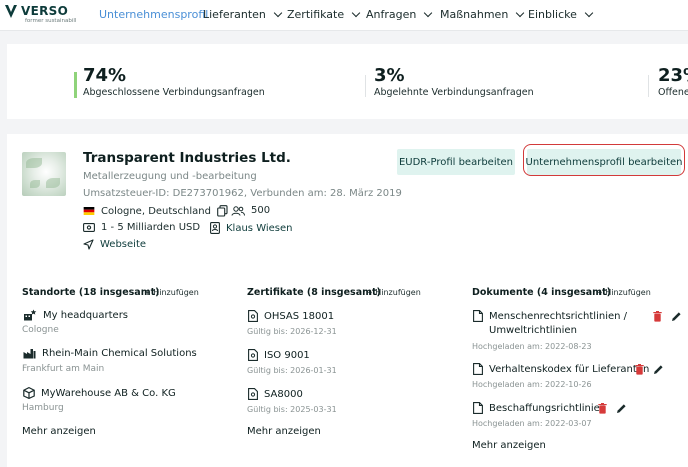  I want to click on certificates-title: Zertifikate (8 insgesamt), so click(314, 292).